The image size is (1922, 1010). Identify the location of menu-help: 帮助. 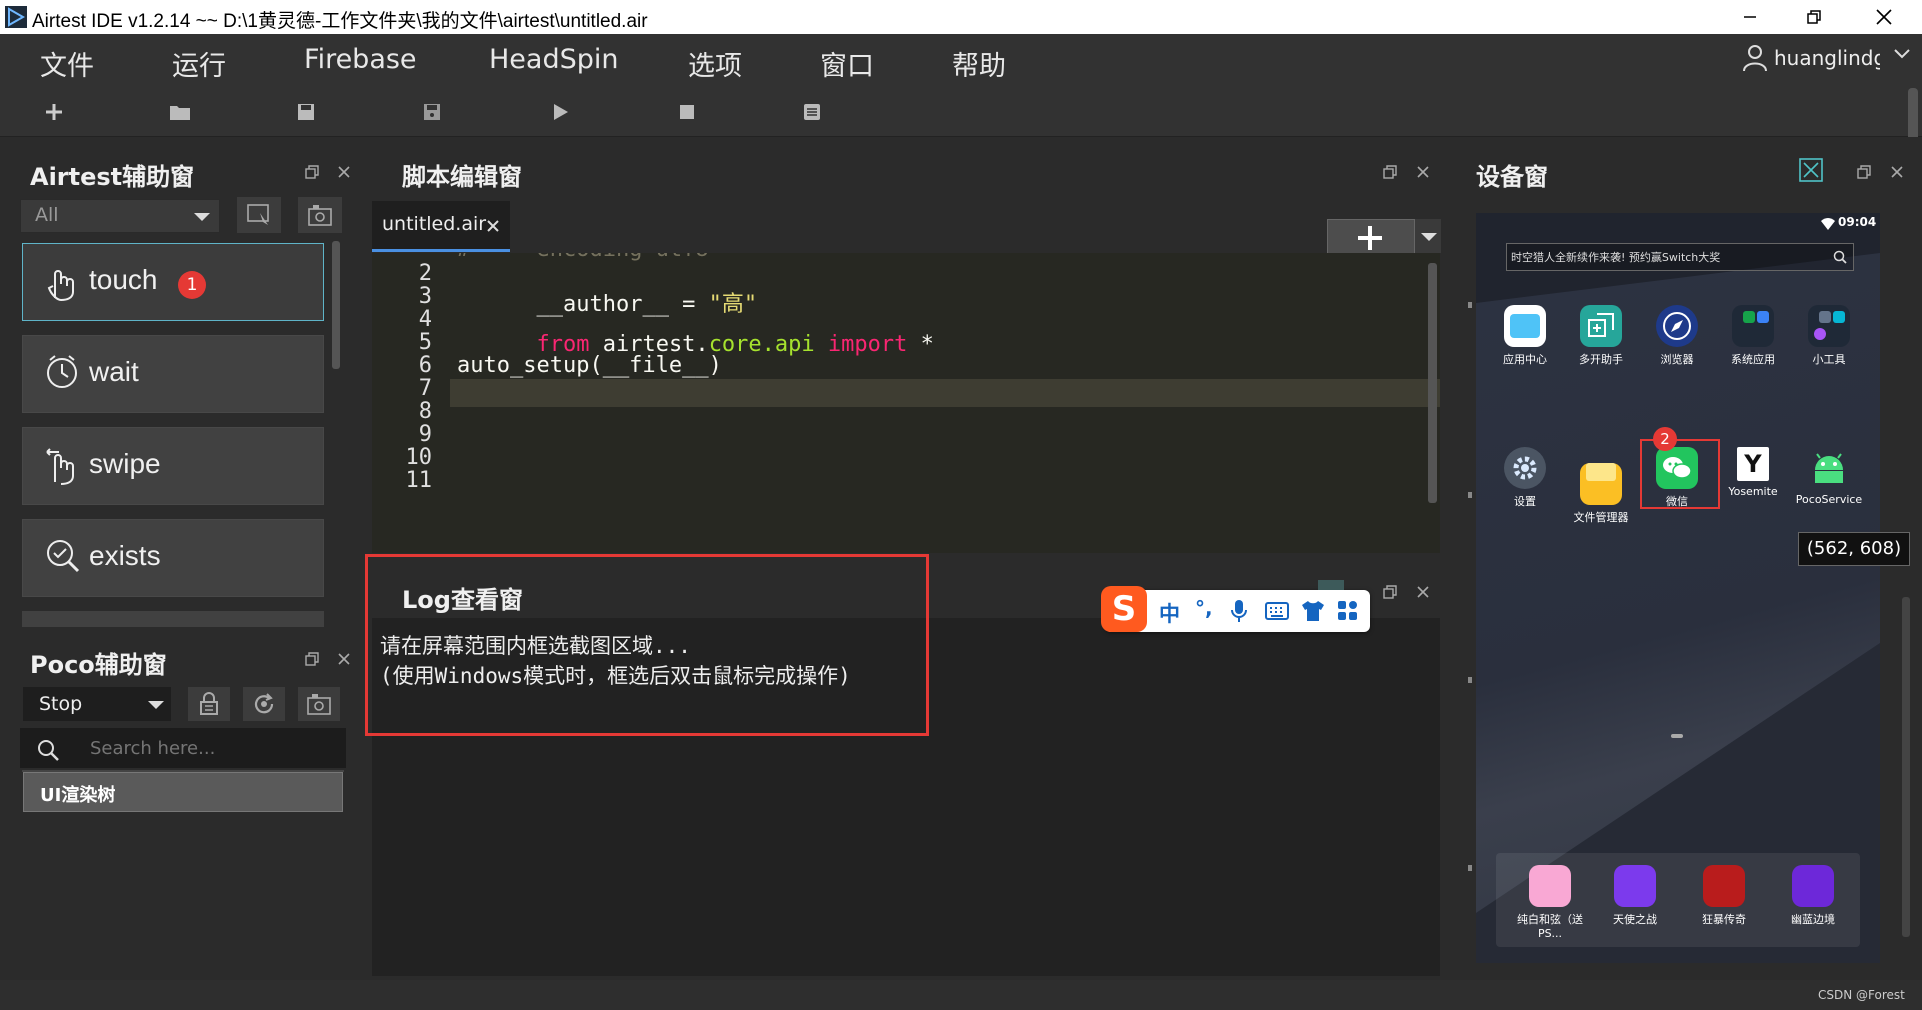
(979, 63).